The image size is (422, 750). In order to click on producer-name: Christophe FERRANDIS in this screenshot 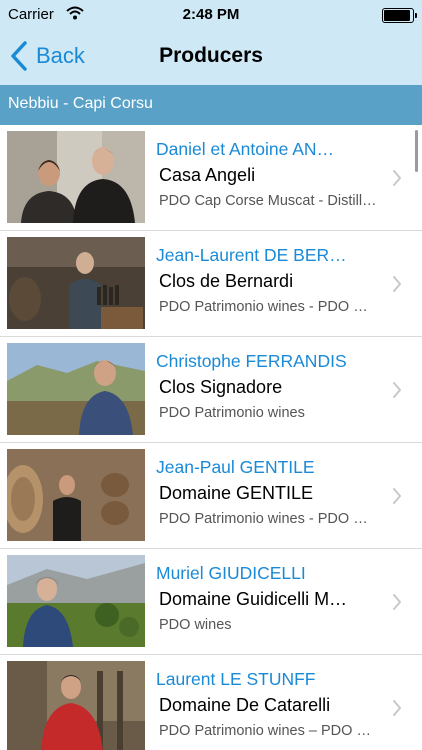, I will do `click(251, 361)`.